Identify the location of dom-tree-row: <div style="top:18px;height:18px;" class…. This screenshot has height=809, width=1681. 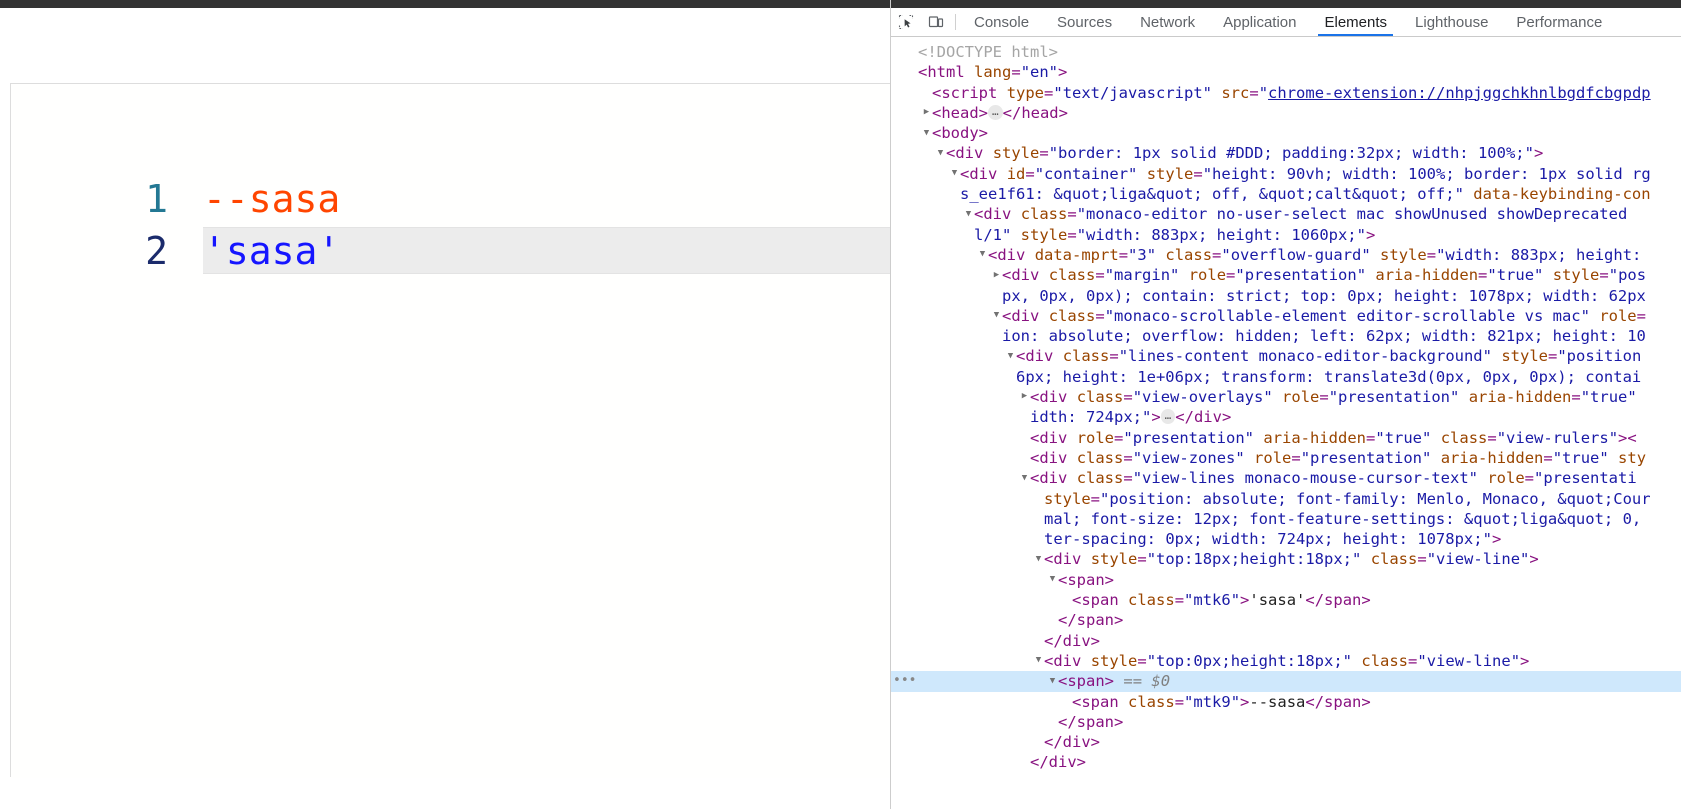
(1286, 559).